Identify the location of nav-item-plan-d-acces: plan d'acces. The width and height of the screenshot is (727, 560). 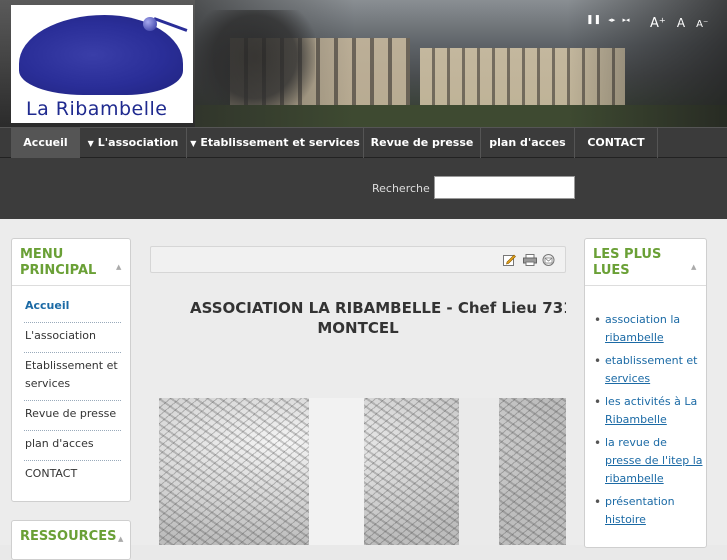
(528, 143).